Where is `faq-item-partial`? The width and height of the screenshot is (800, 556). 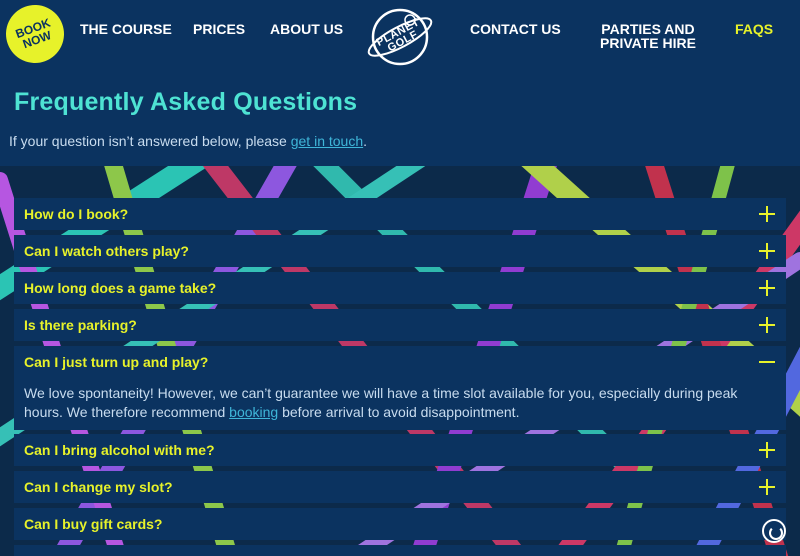
faq-item-partial is located at coordinates (400, 550).